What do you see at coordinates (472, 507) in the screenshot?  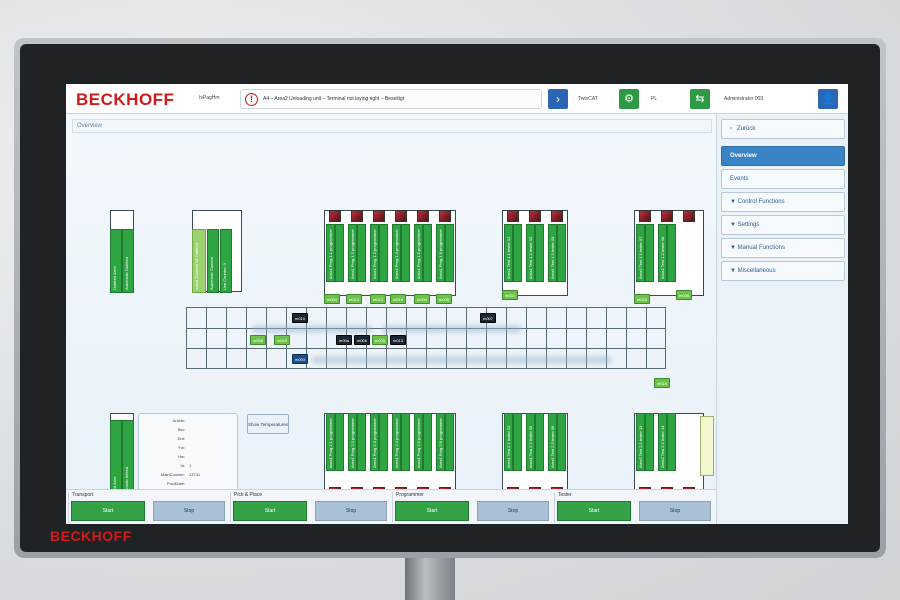 I see `control-group: Programmer Start Stop` at bounding box center [472, 507].